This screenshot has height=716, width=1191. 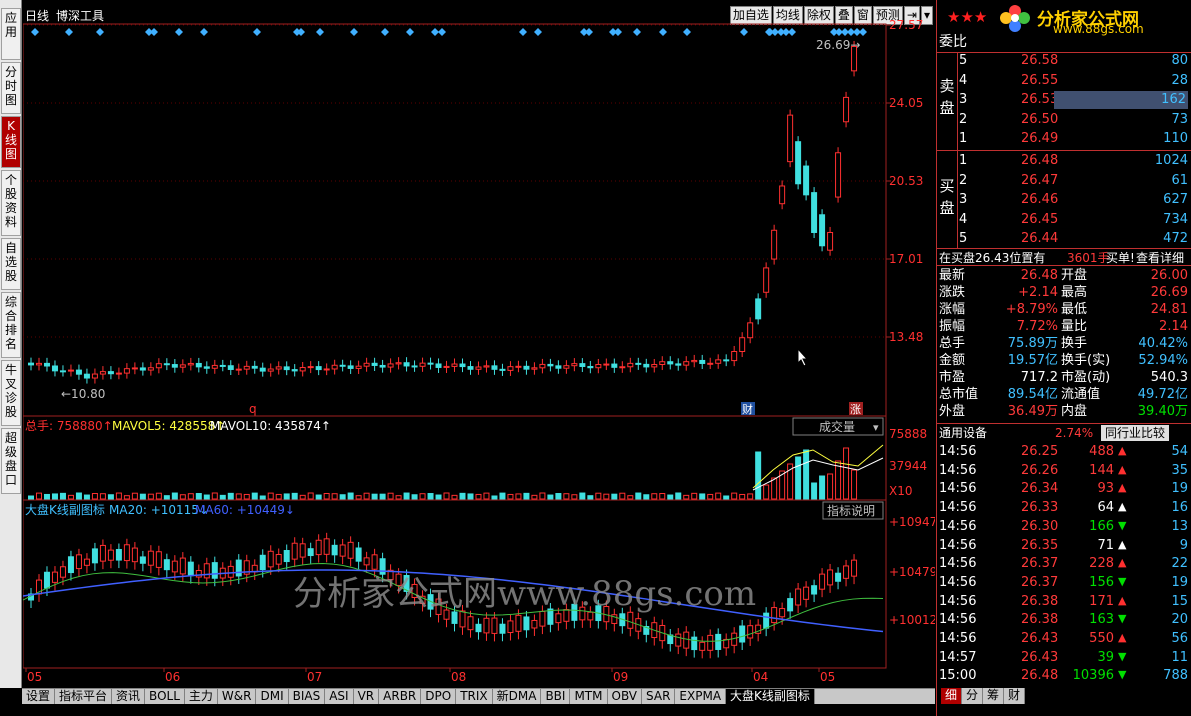 I want to click on stat-value: 36.49万, so click(x=1032, y=411).